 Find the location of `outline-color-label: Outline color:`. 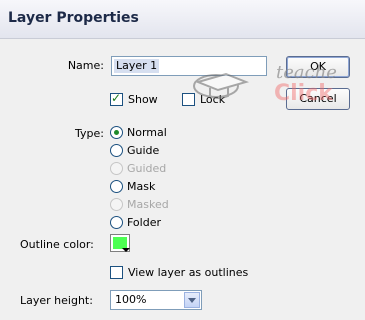

outline-color-label: Outline color: is located at coordinates (57, 244).